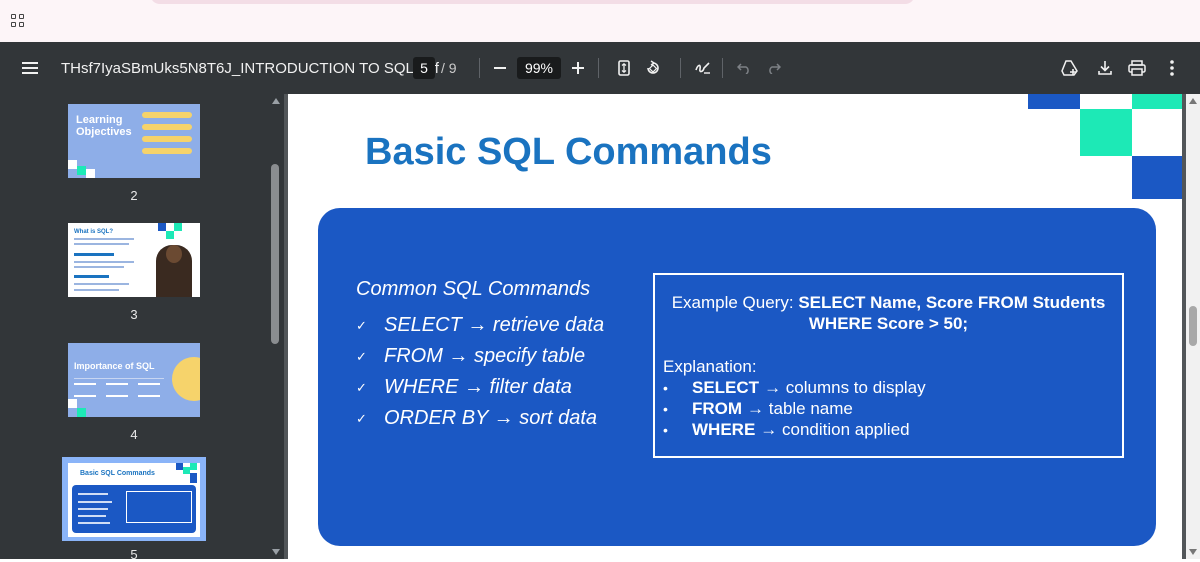 Image resolution: width=1200 pixels, height=562 pixels. Describe the element at coordinates (117, 473) in the screenshot. I see `thumbnail-title: Basic SQL Commands` at that location.